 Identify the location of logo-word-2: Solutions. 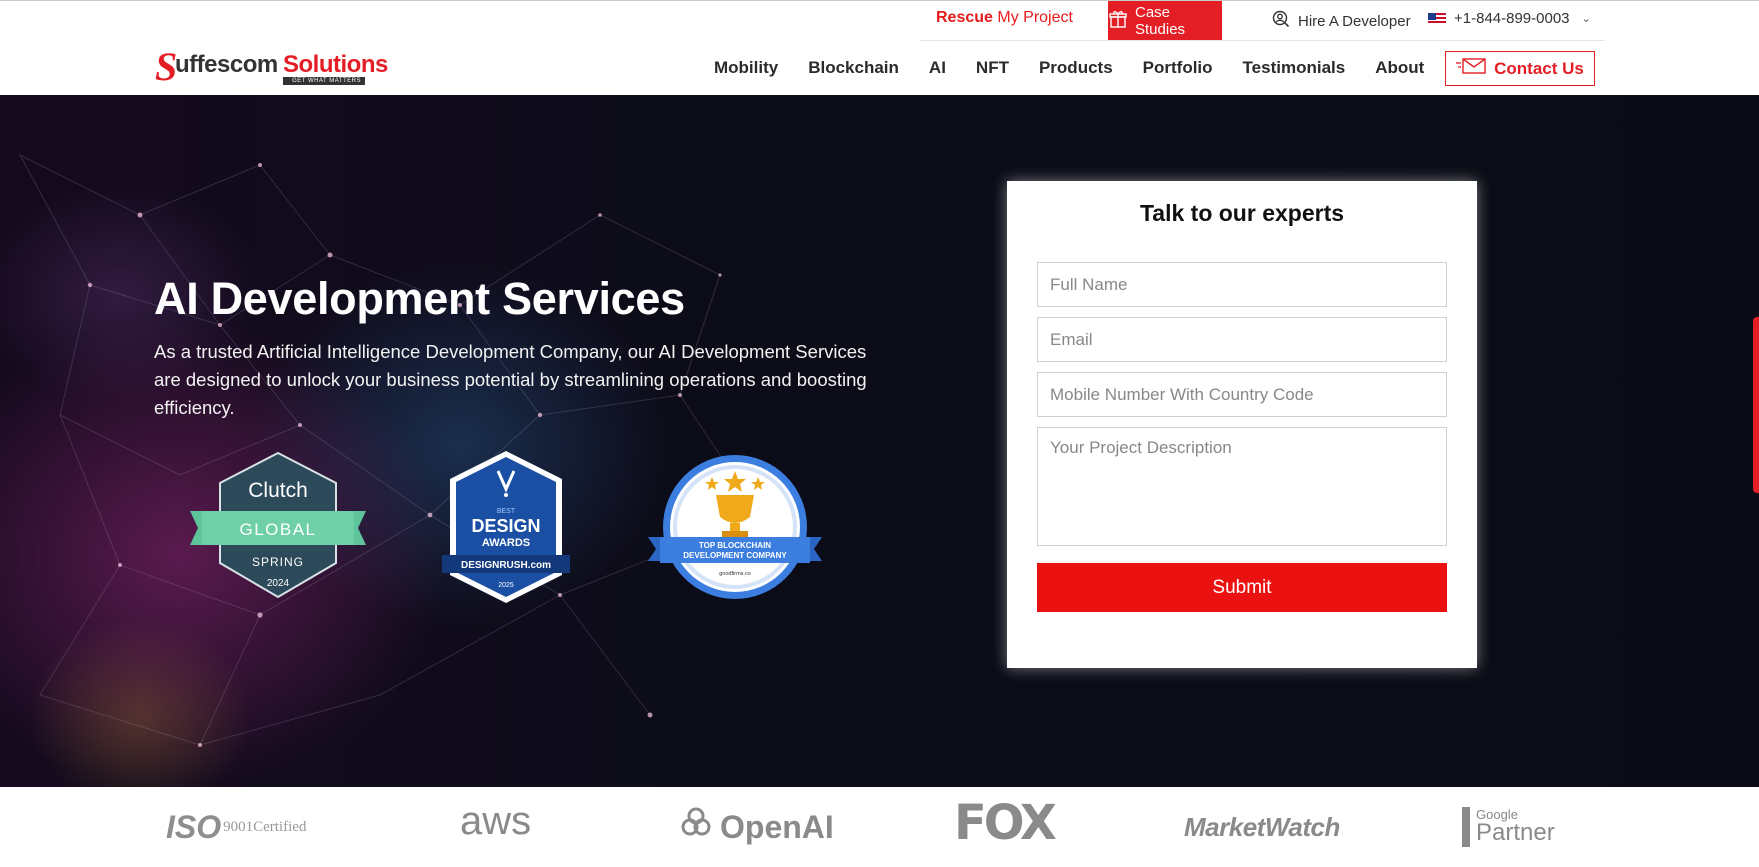
(335, 64).